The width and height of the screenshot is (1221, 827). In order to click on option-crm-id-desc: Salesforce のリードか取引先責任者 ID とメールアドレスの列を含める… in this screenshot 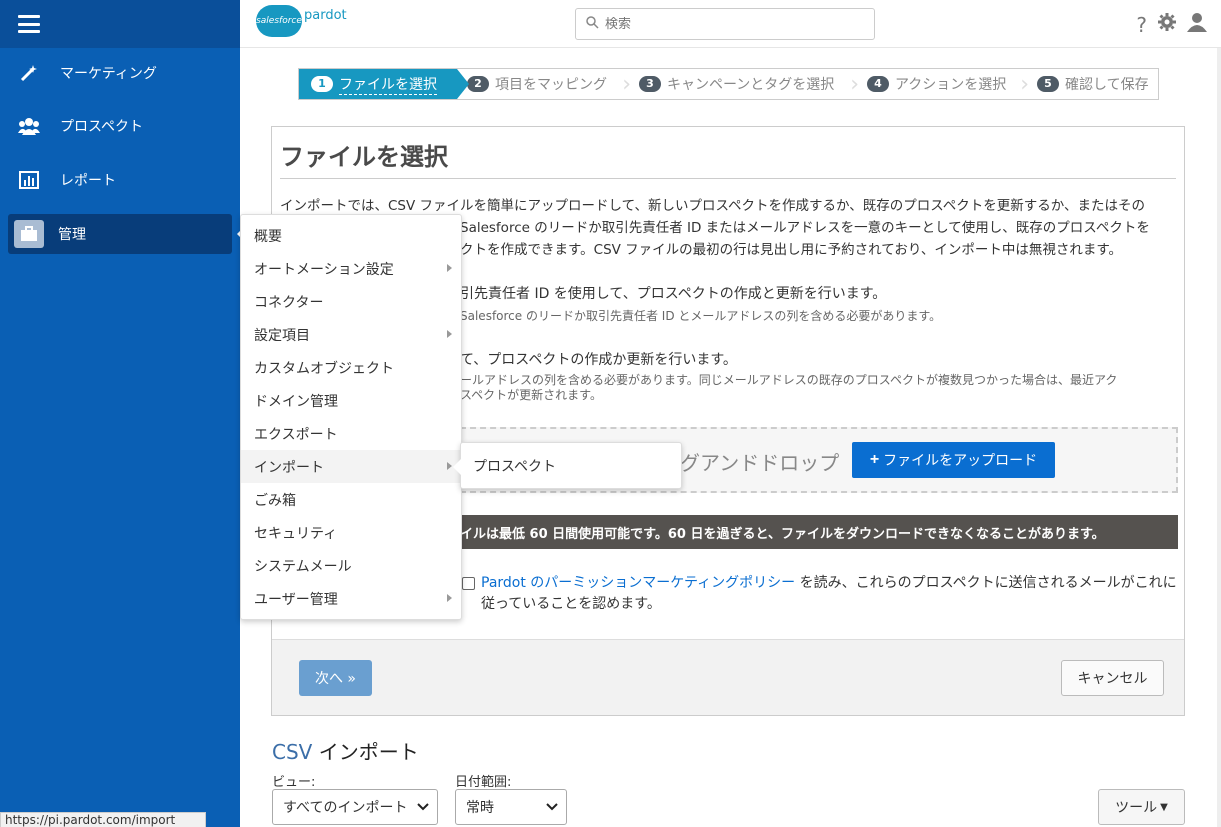, I will do `click(701, 316)`.